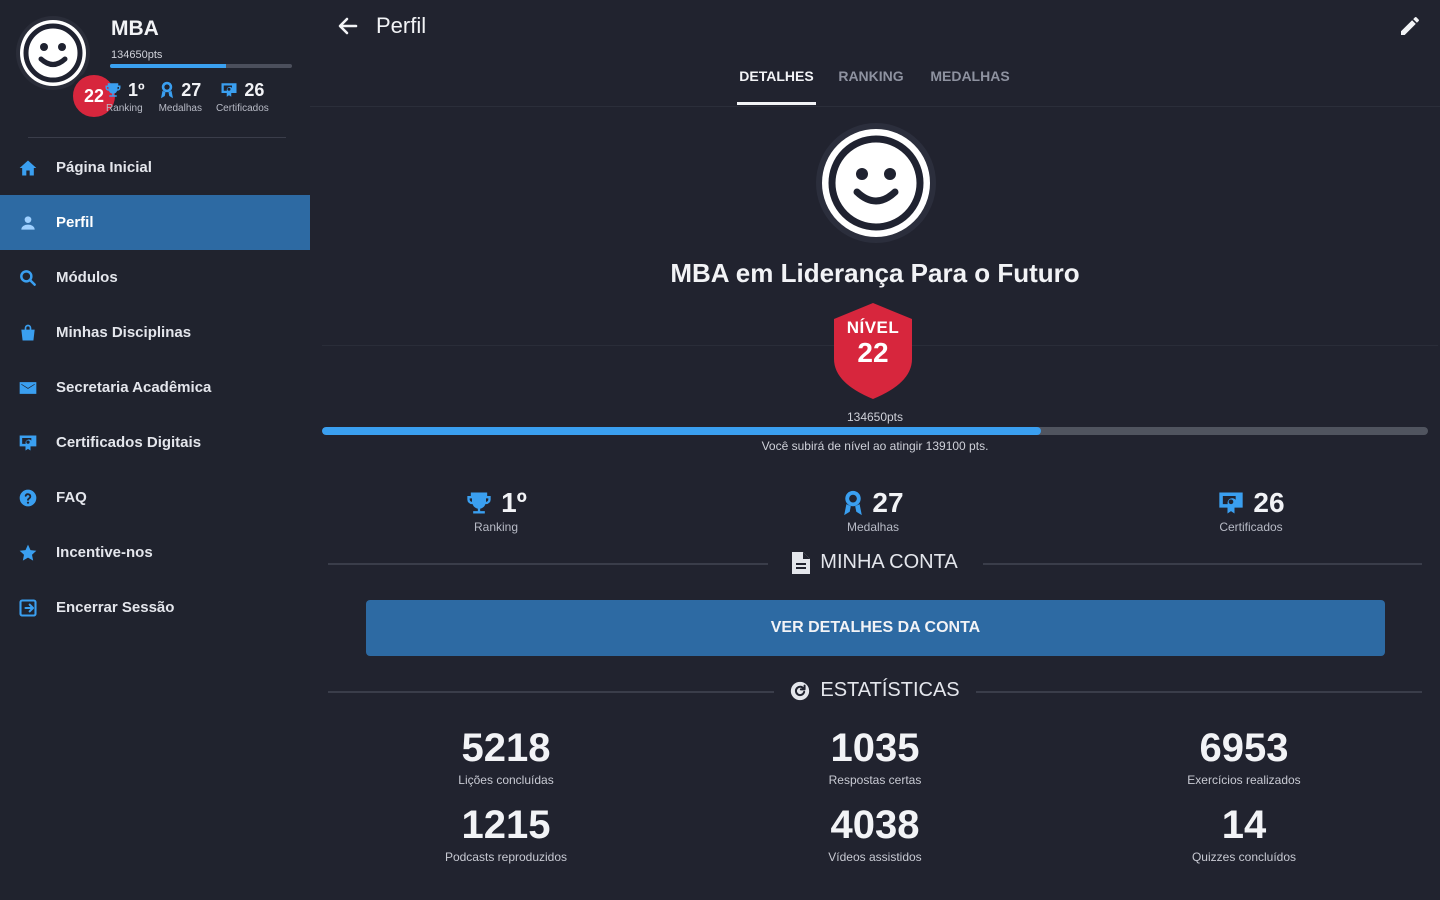  I want to click on tab-ranking: RANKING, so click(871, 76).